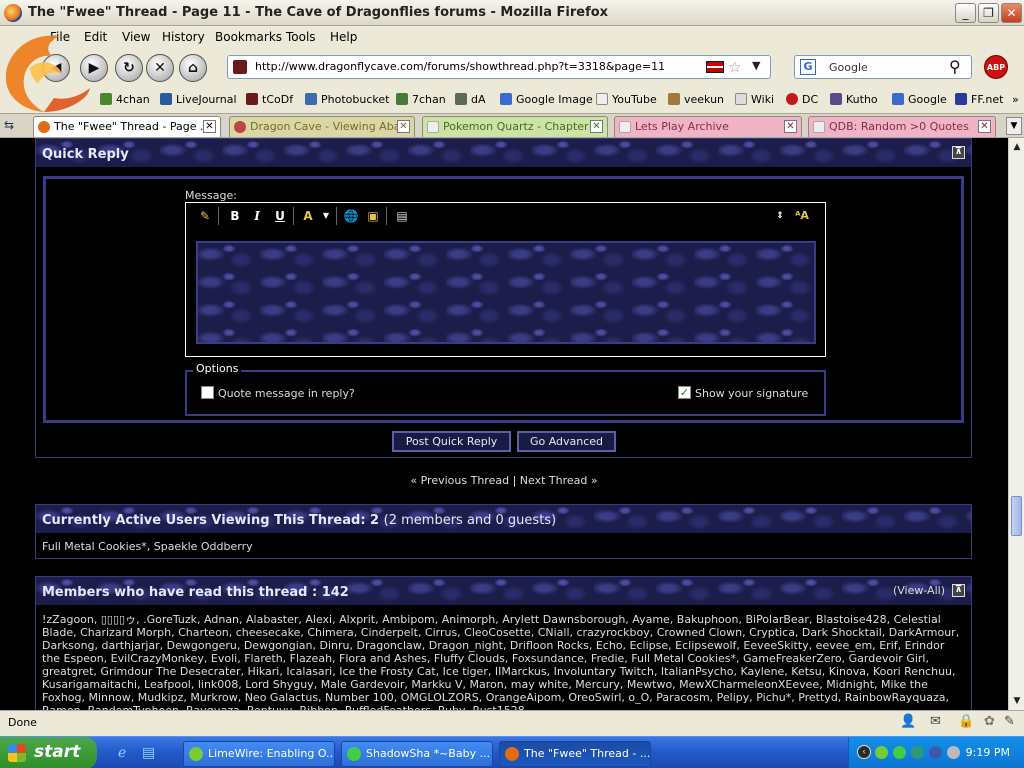  What do you see at coordinates (996, 67) in the screenshot?
I see `adblock-plus-icon: ABP` at bounding box center [996, 67].